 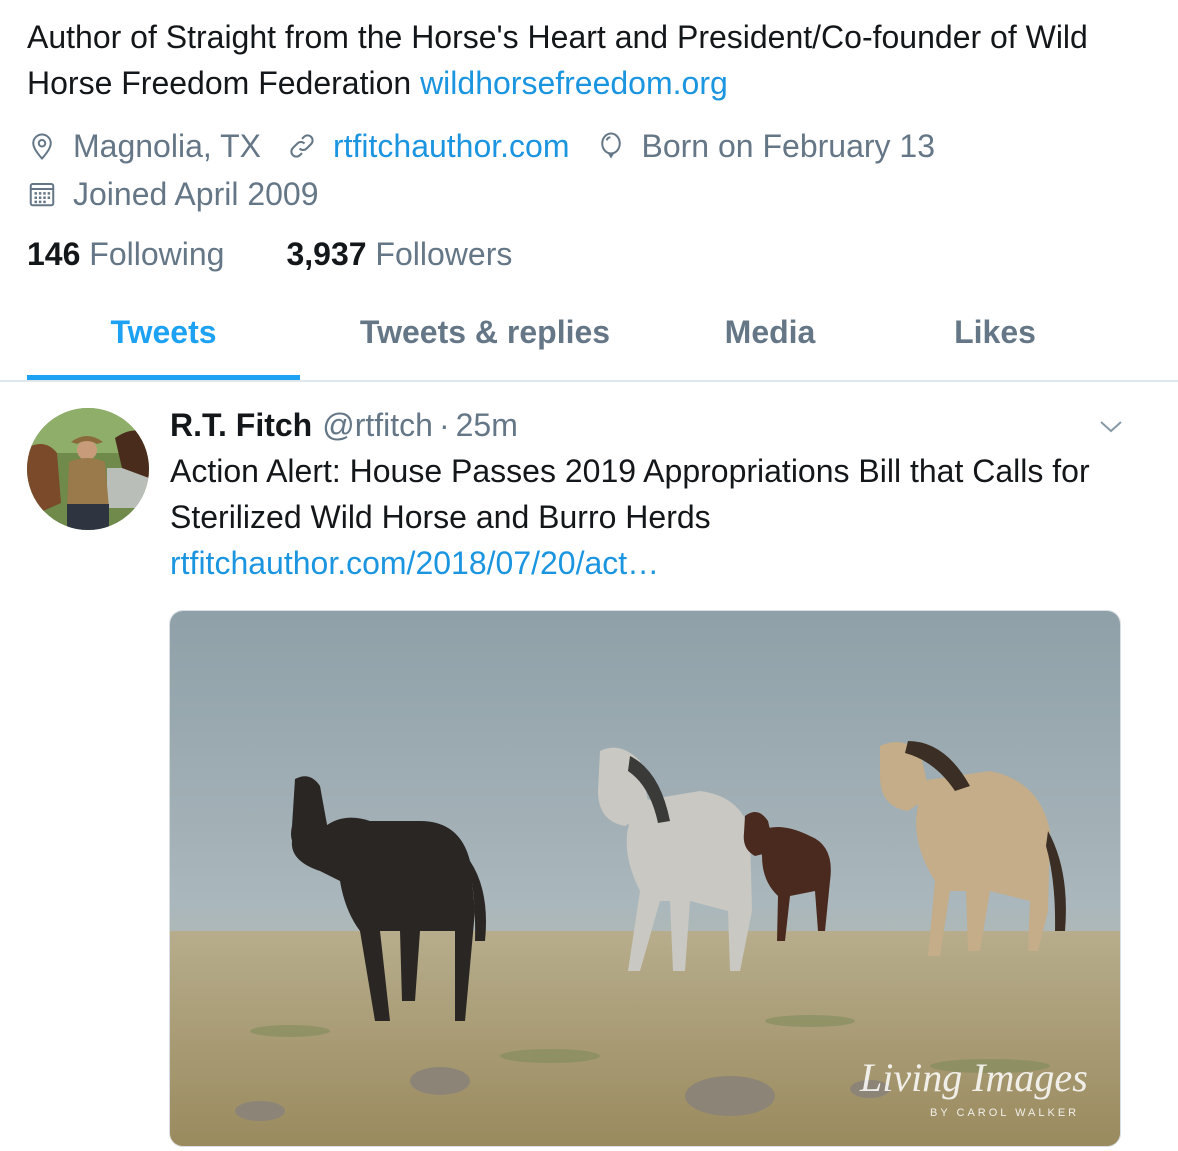 I want to click on tab-likes: Likes, so click(x=995, y=332).